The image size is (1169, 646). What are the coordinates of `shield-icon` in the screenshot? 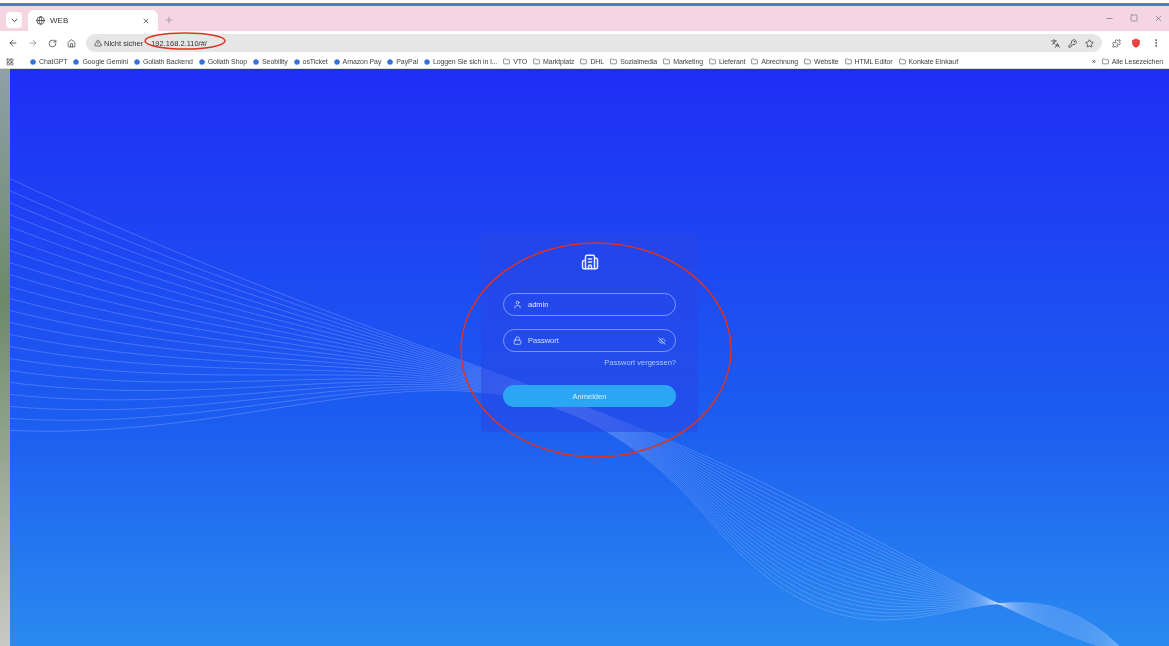 It's located at (1136, 43).